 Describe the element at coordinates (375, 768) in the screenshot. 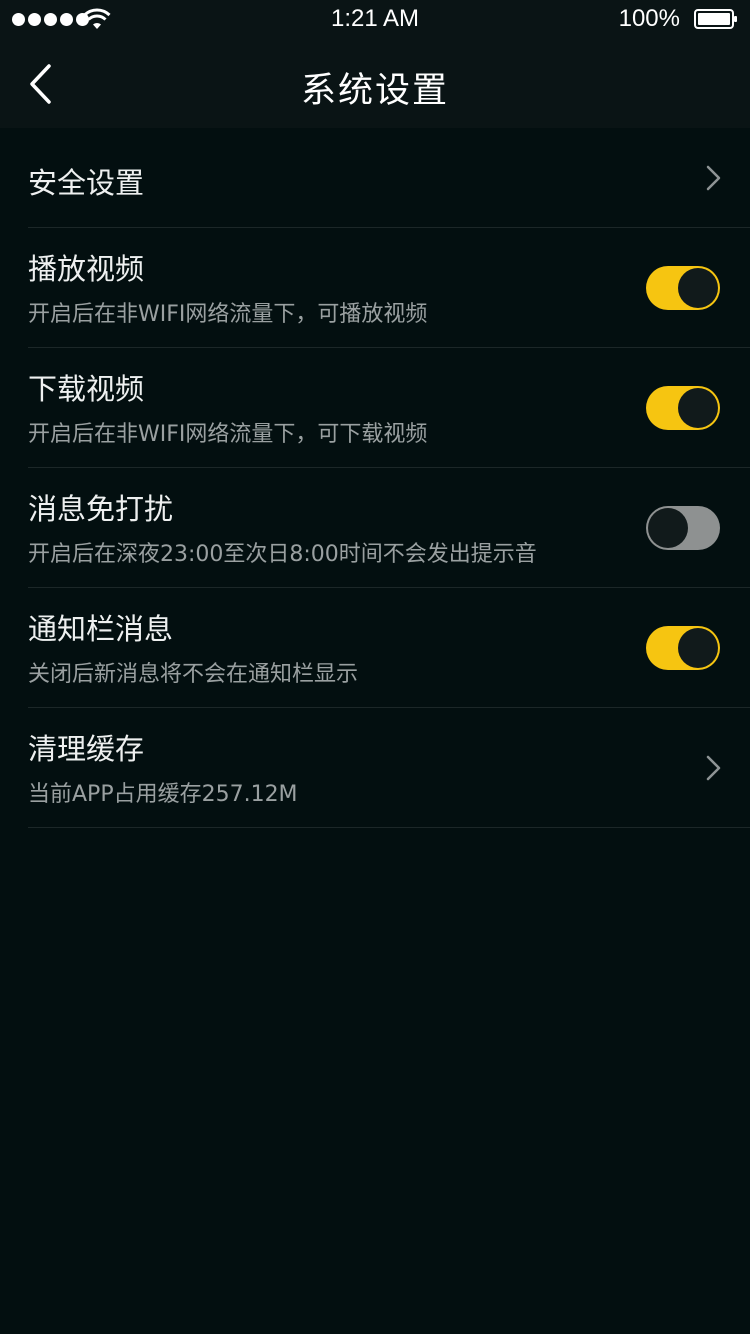

I see `settings-row-clear-cache: 清理缓存 当前APP占用缓存257.12M` at that location.